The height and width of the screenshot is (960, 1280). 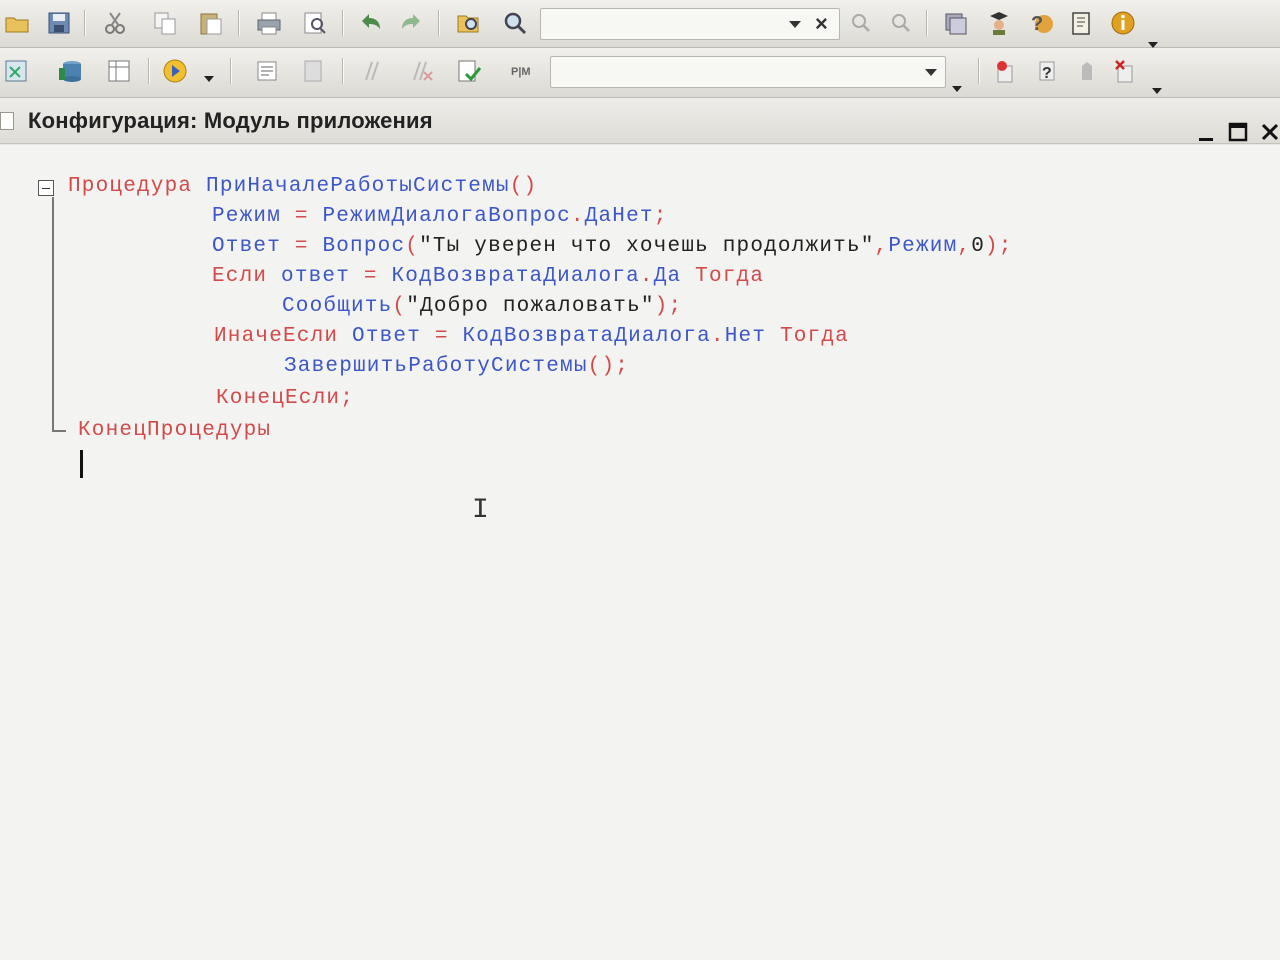 What do you see at coordinates (17, 71) in the screenshot?
I see `compare-icon` at bounding box center [17, 71].